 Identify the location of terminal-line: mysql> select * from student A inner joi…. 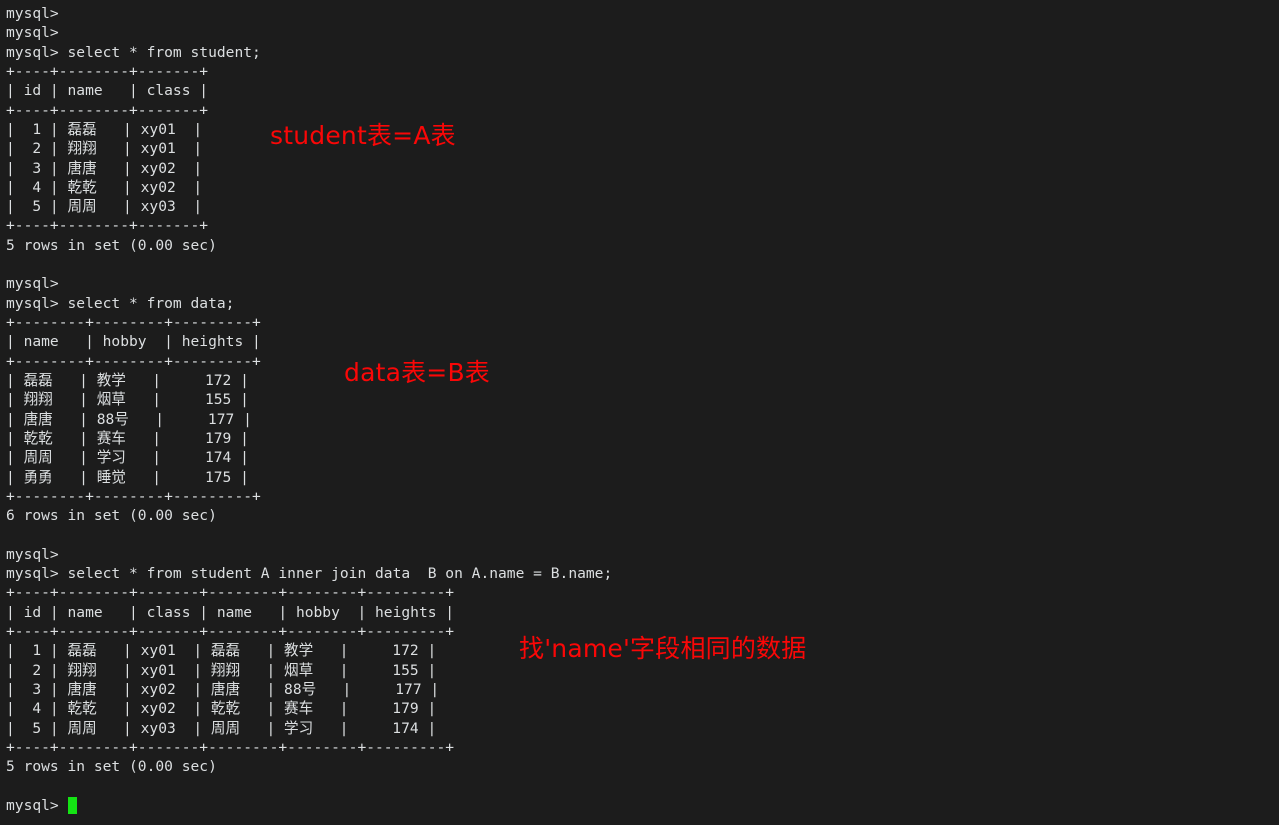
(309, 574).